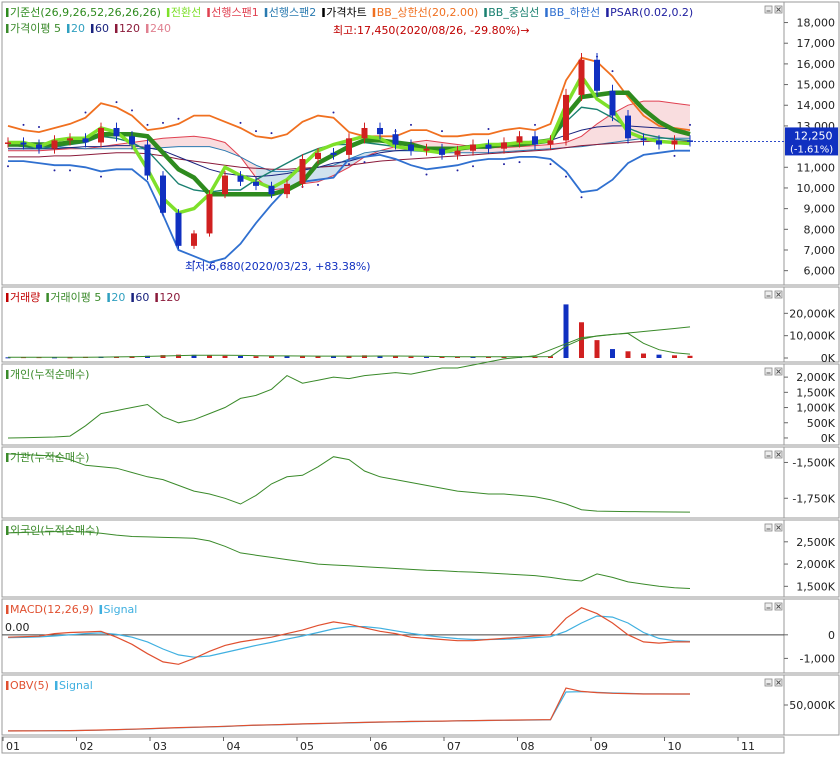 Image resolution: width=840 pixels, height=758 pixels. What do you see at coordinates (75, 297) in the screenshot?
I see `legend-label: 거래이평 5` at bounding box center [75, 297].